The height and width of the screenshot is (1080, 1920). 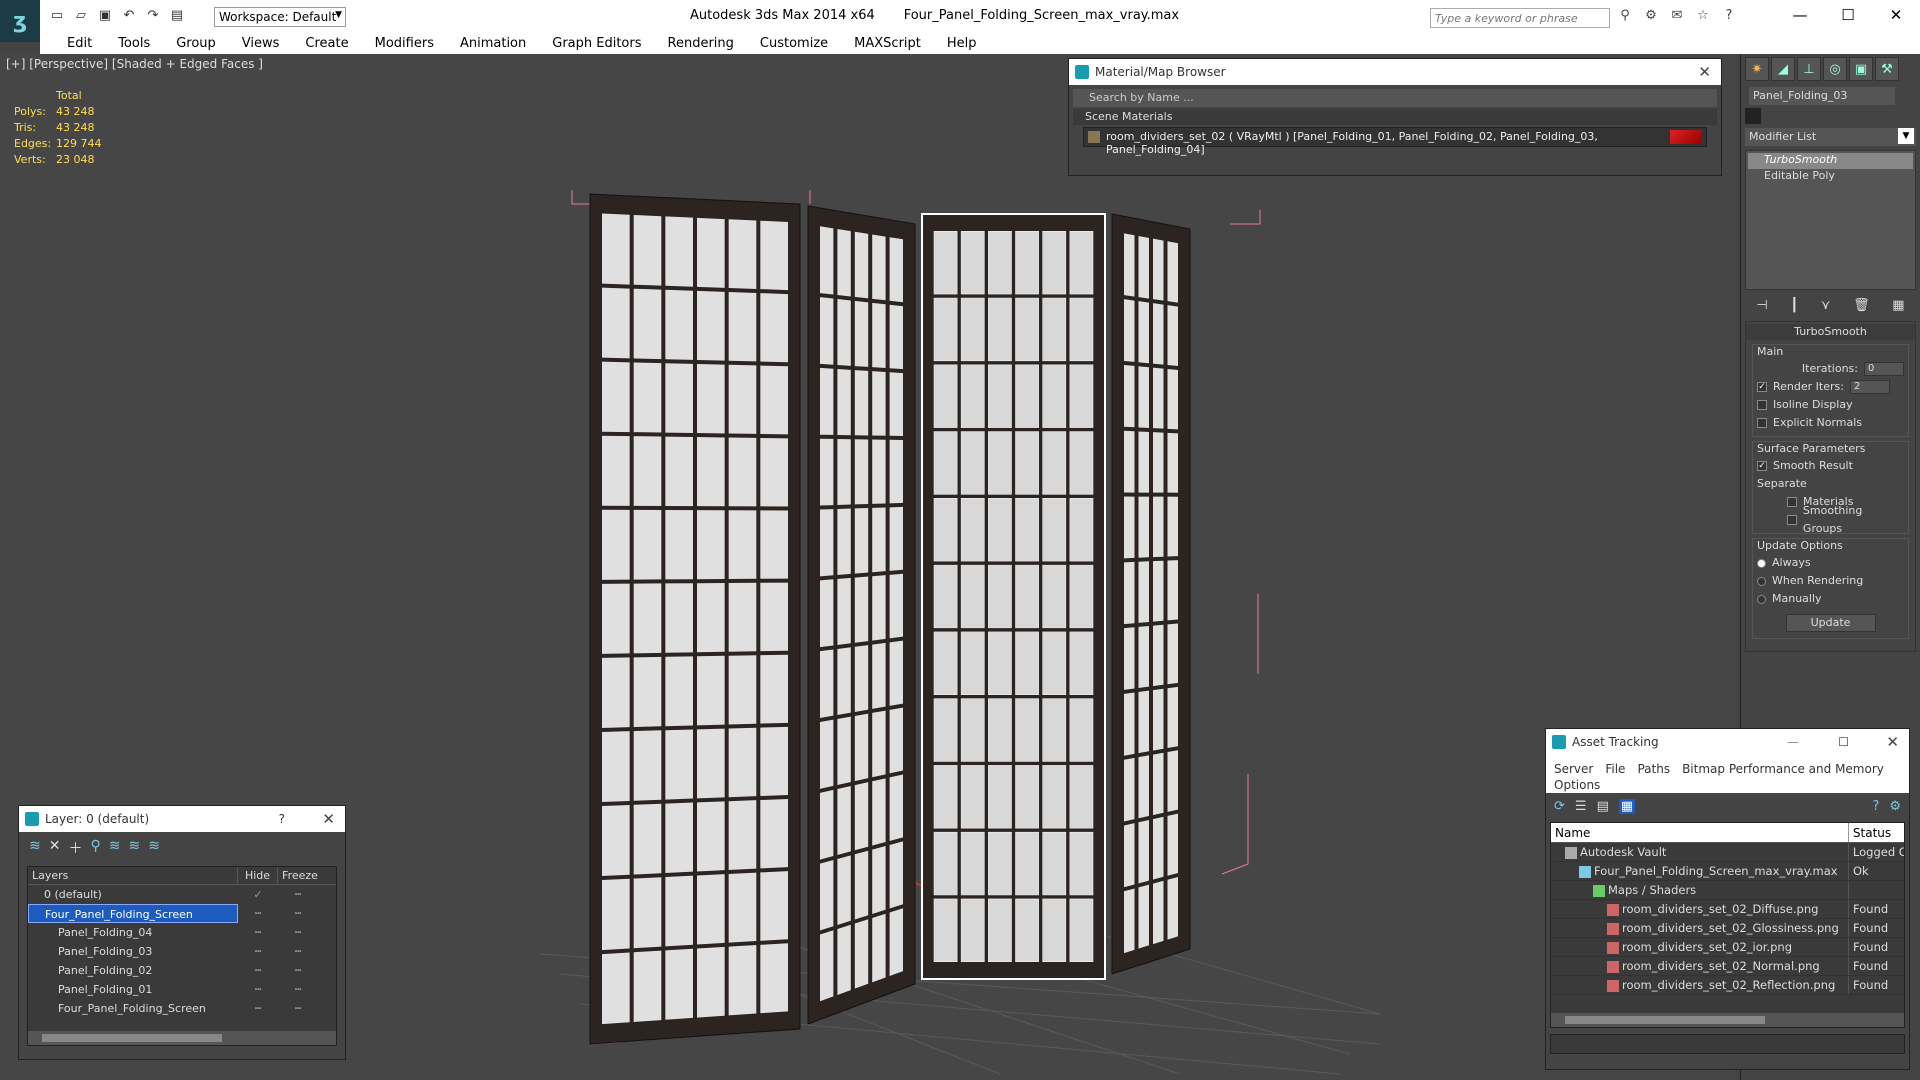 What do you see at coordinates (1887, 69) in the screenshot?
I see `utilities-tab-icon: ⚒` at bounding box center [1887, 69].